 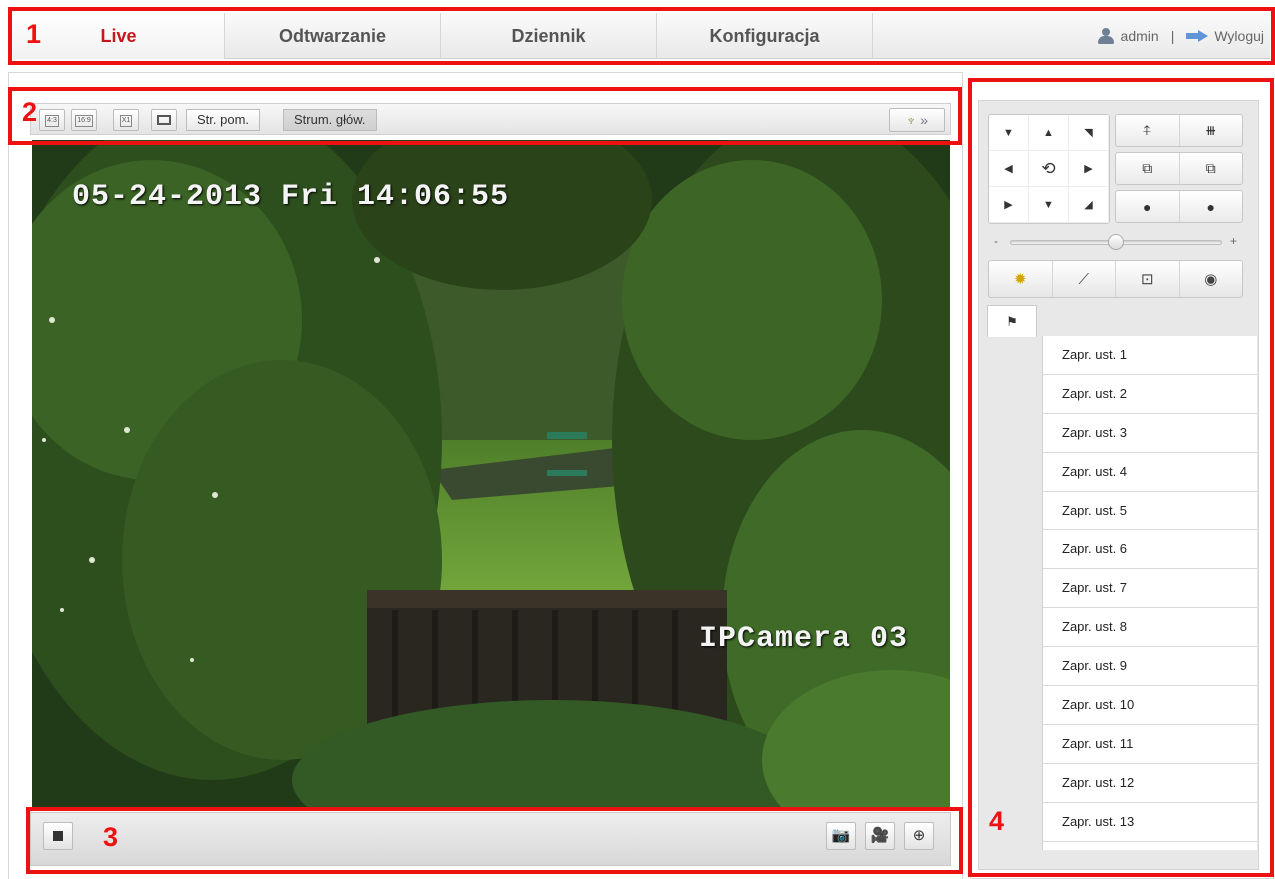 I want to click on ratio-original-button: X1, so click(x=126, y=120).